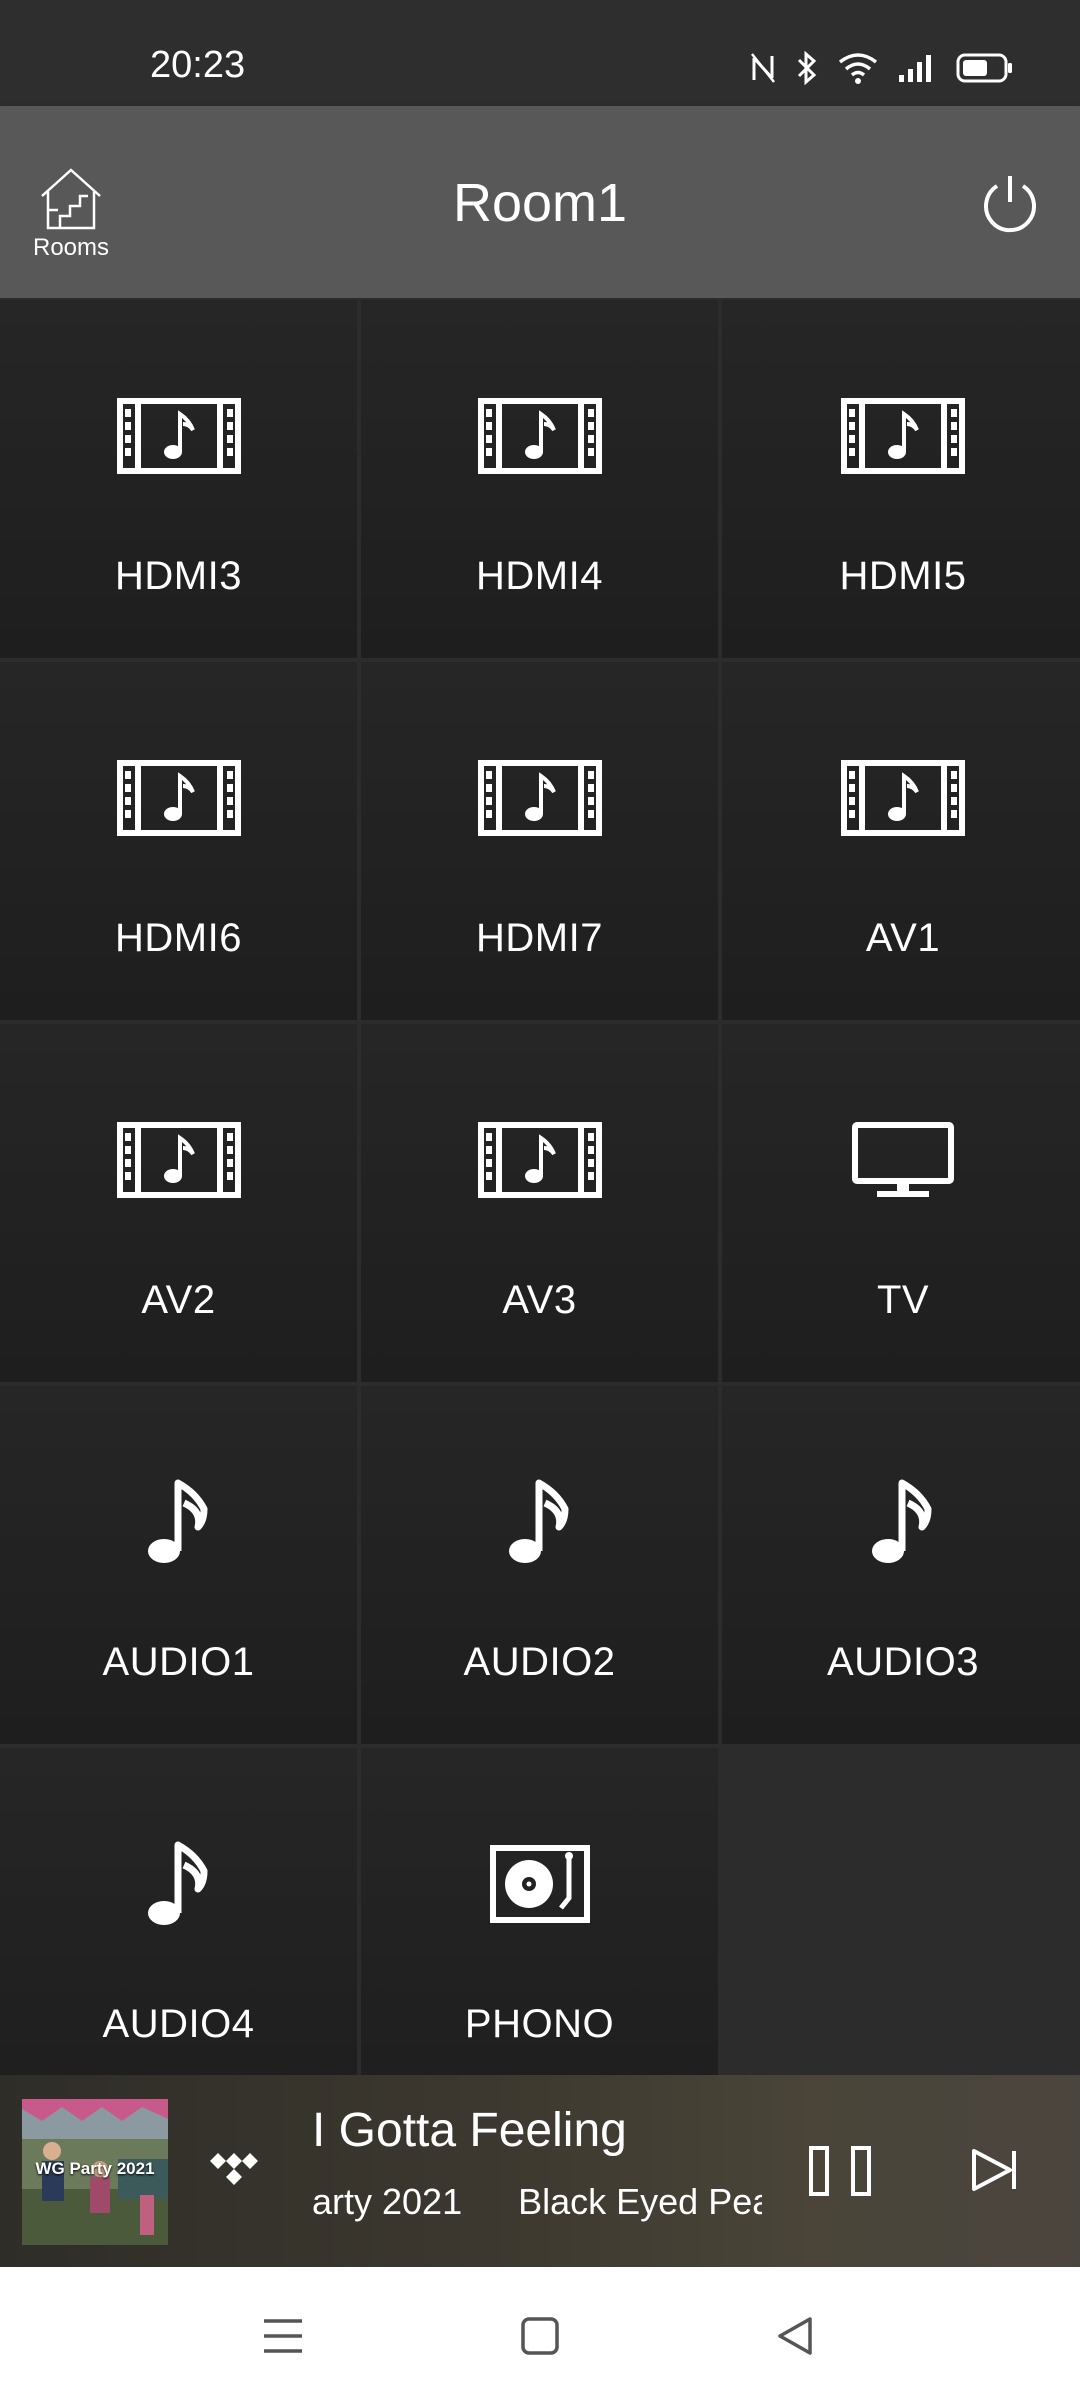 This screenshot has width=1080, height=2400. Describe the element at coordinates (858, 68) in the screenshot. I see `wifi-icon` at that location.